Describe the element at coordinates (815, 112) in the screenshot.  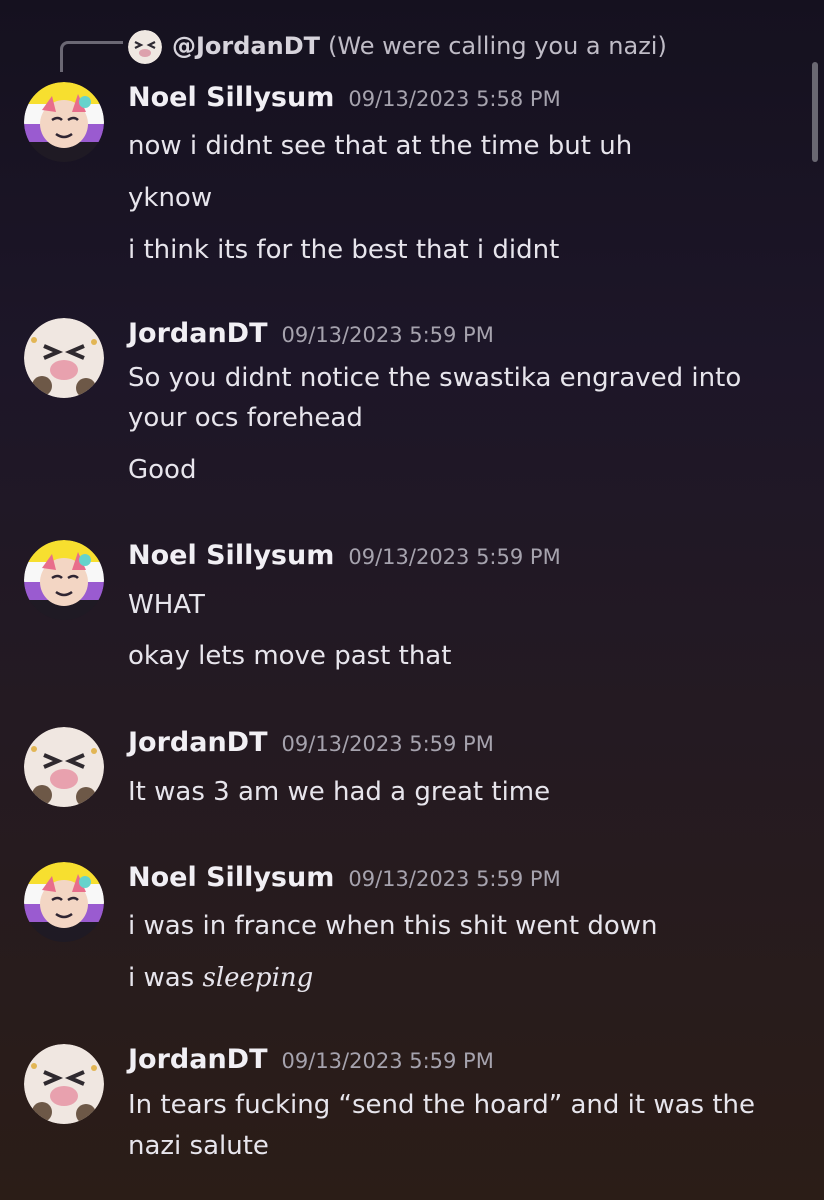
I see `scrollbar` at that location.